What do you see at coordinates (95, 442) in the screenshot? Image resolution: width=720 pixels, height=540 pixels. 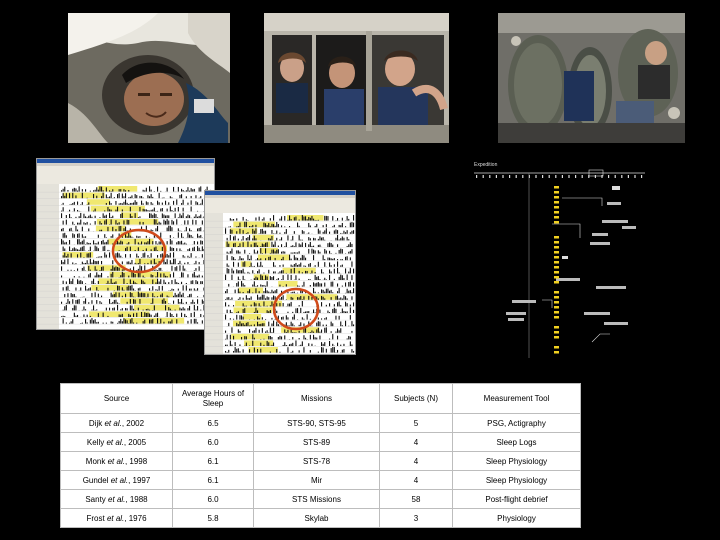 I see `source-author: Kelly` at bounding box center [95, 442].